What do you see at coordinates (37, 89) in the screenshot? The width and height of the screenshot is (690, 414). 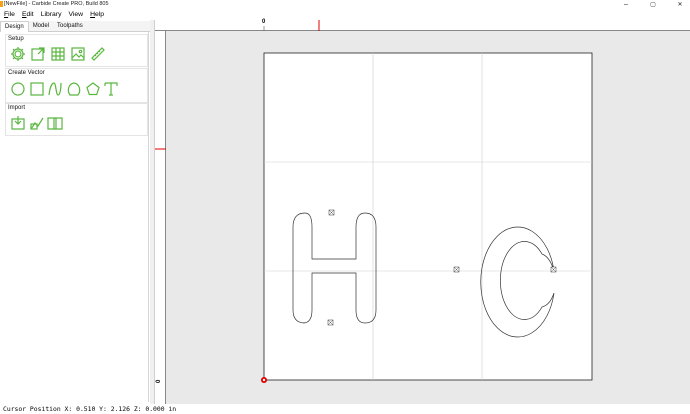 I see `rectangle-icon` at bounding box center [37, 89].